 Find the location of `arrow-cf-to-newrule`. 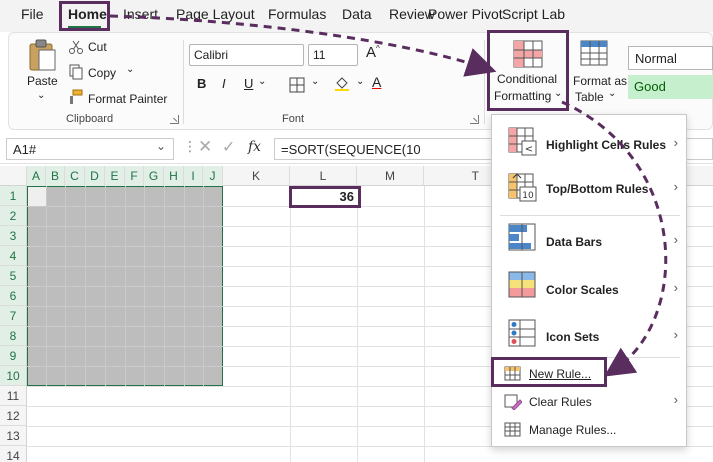

arrow-cf-to-newrule is located at coordinates (614, 238).